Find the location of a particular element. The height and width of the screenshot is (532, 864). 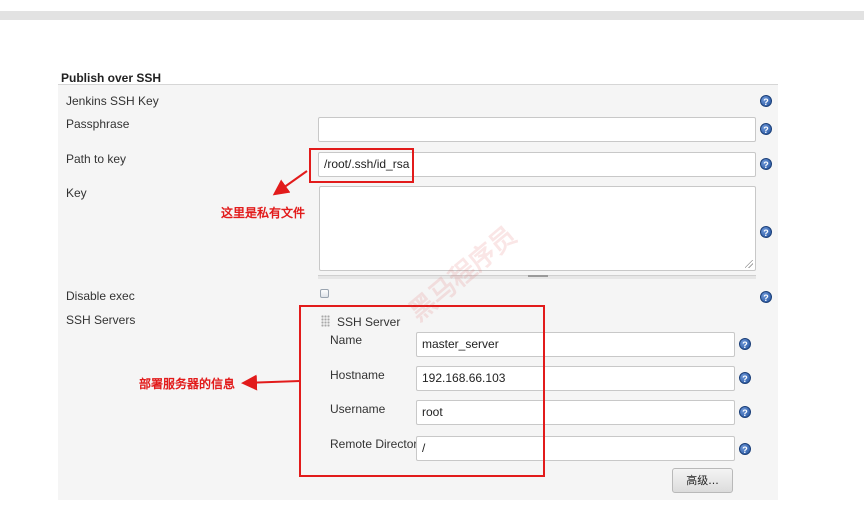

top-bar is located at coordinates (432, 15).